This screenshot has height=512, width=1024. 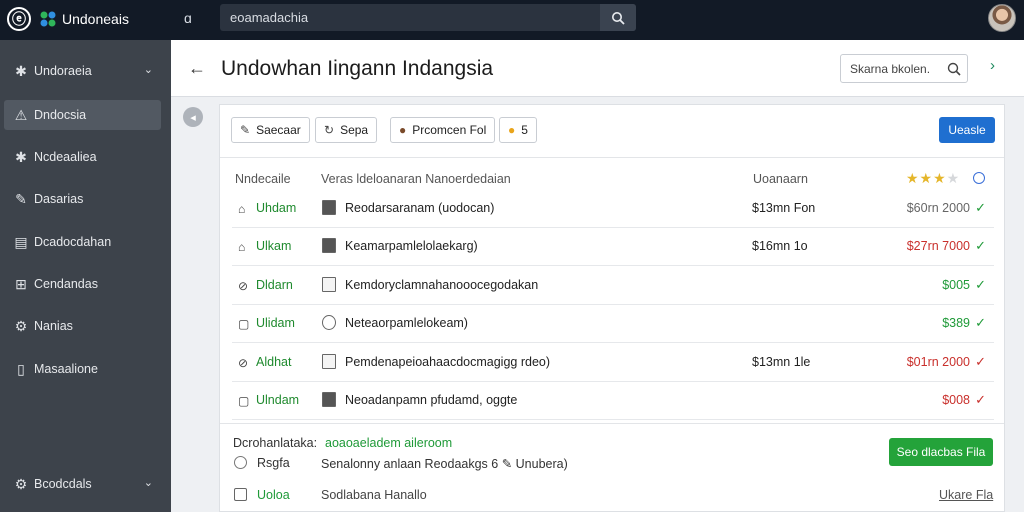 What do you see at coordinates (1002, 18) in the screenshot?
I see `user-avatar` at bounding box center [1002, 18].